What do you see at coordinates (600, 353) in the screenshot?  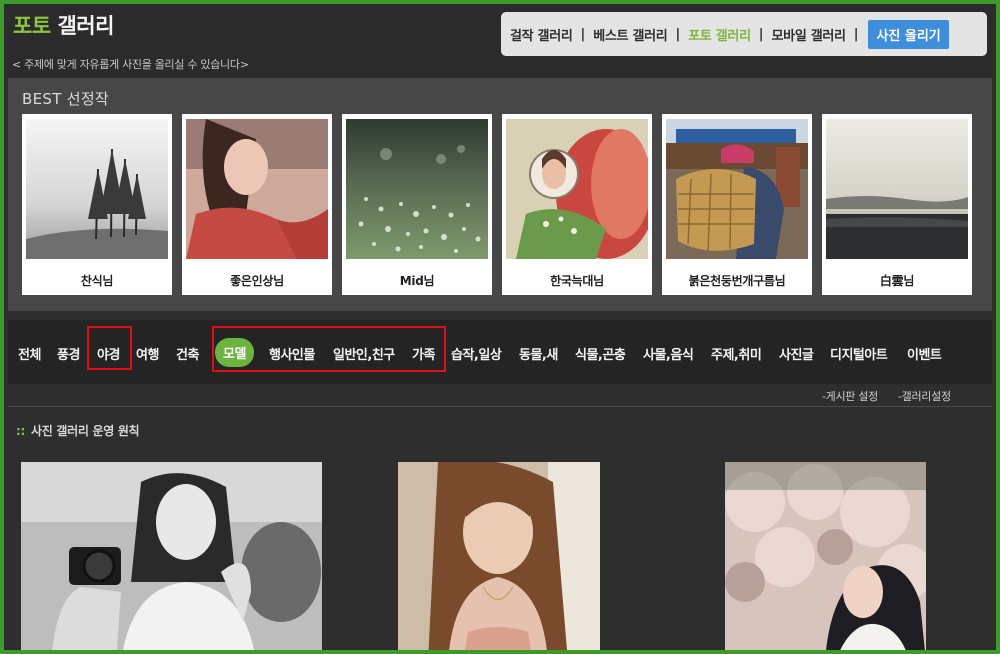 I see `category-plants-insects: 식물,곤충` at bounding box center [600, 353].